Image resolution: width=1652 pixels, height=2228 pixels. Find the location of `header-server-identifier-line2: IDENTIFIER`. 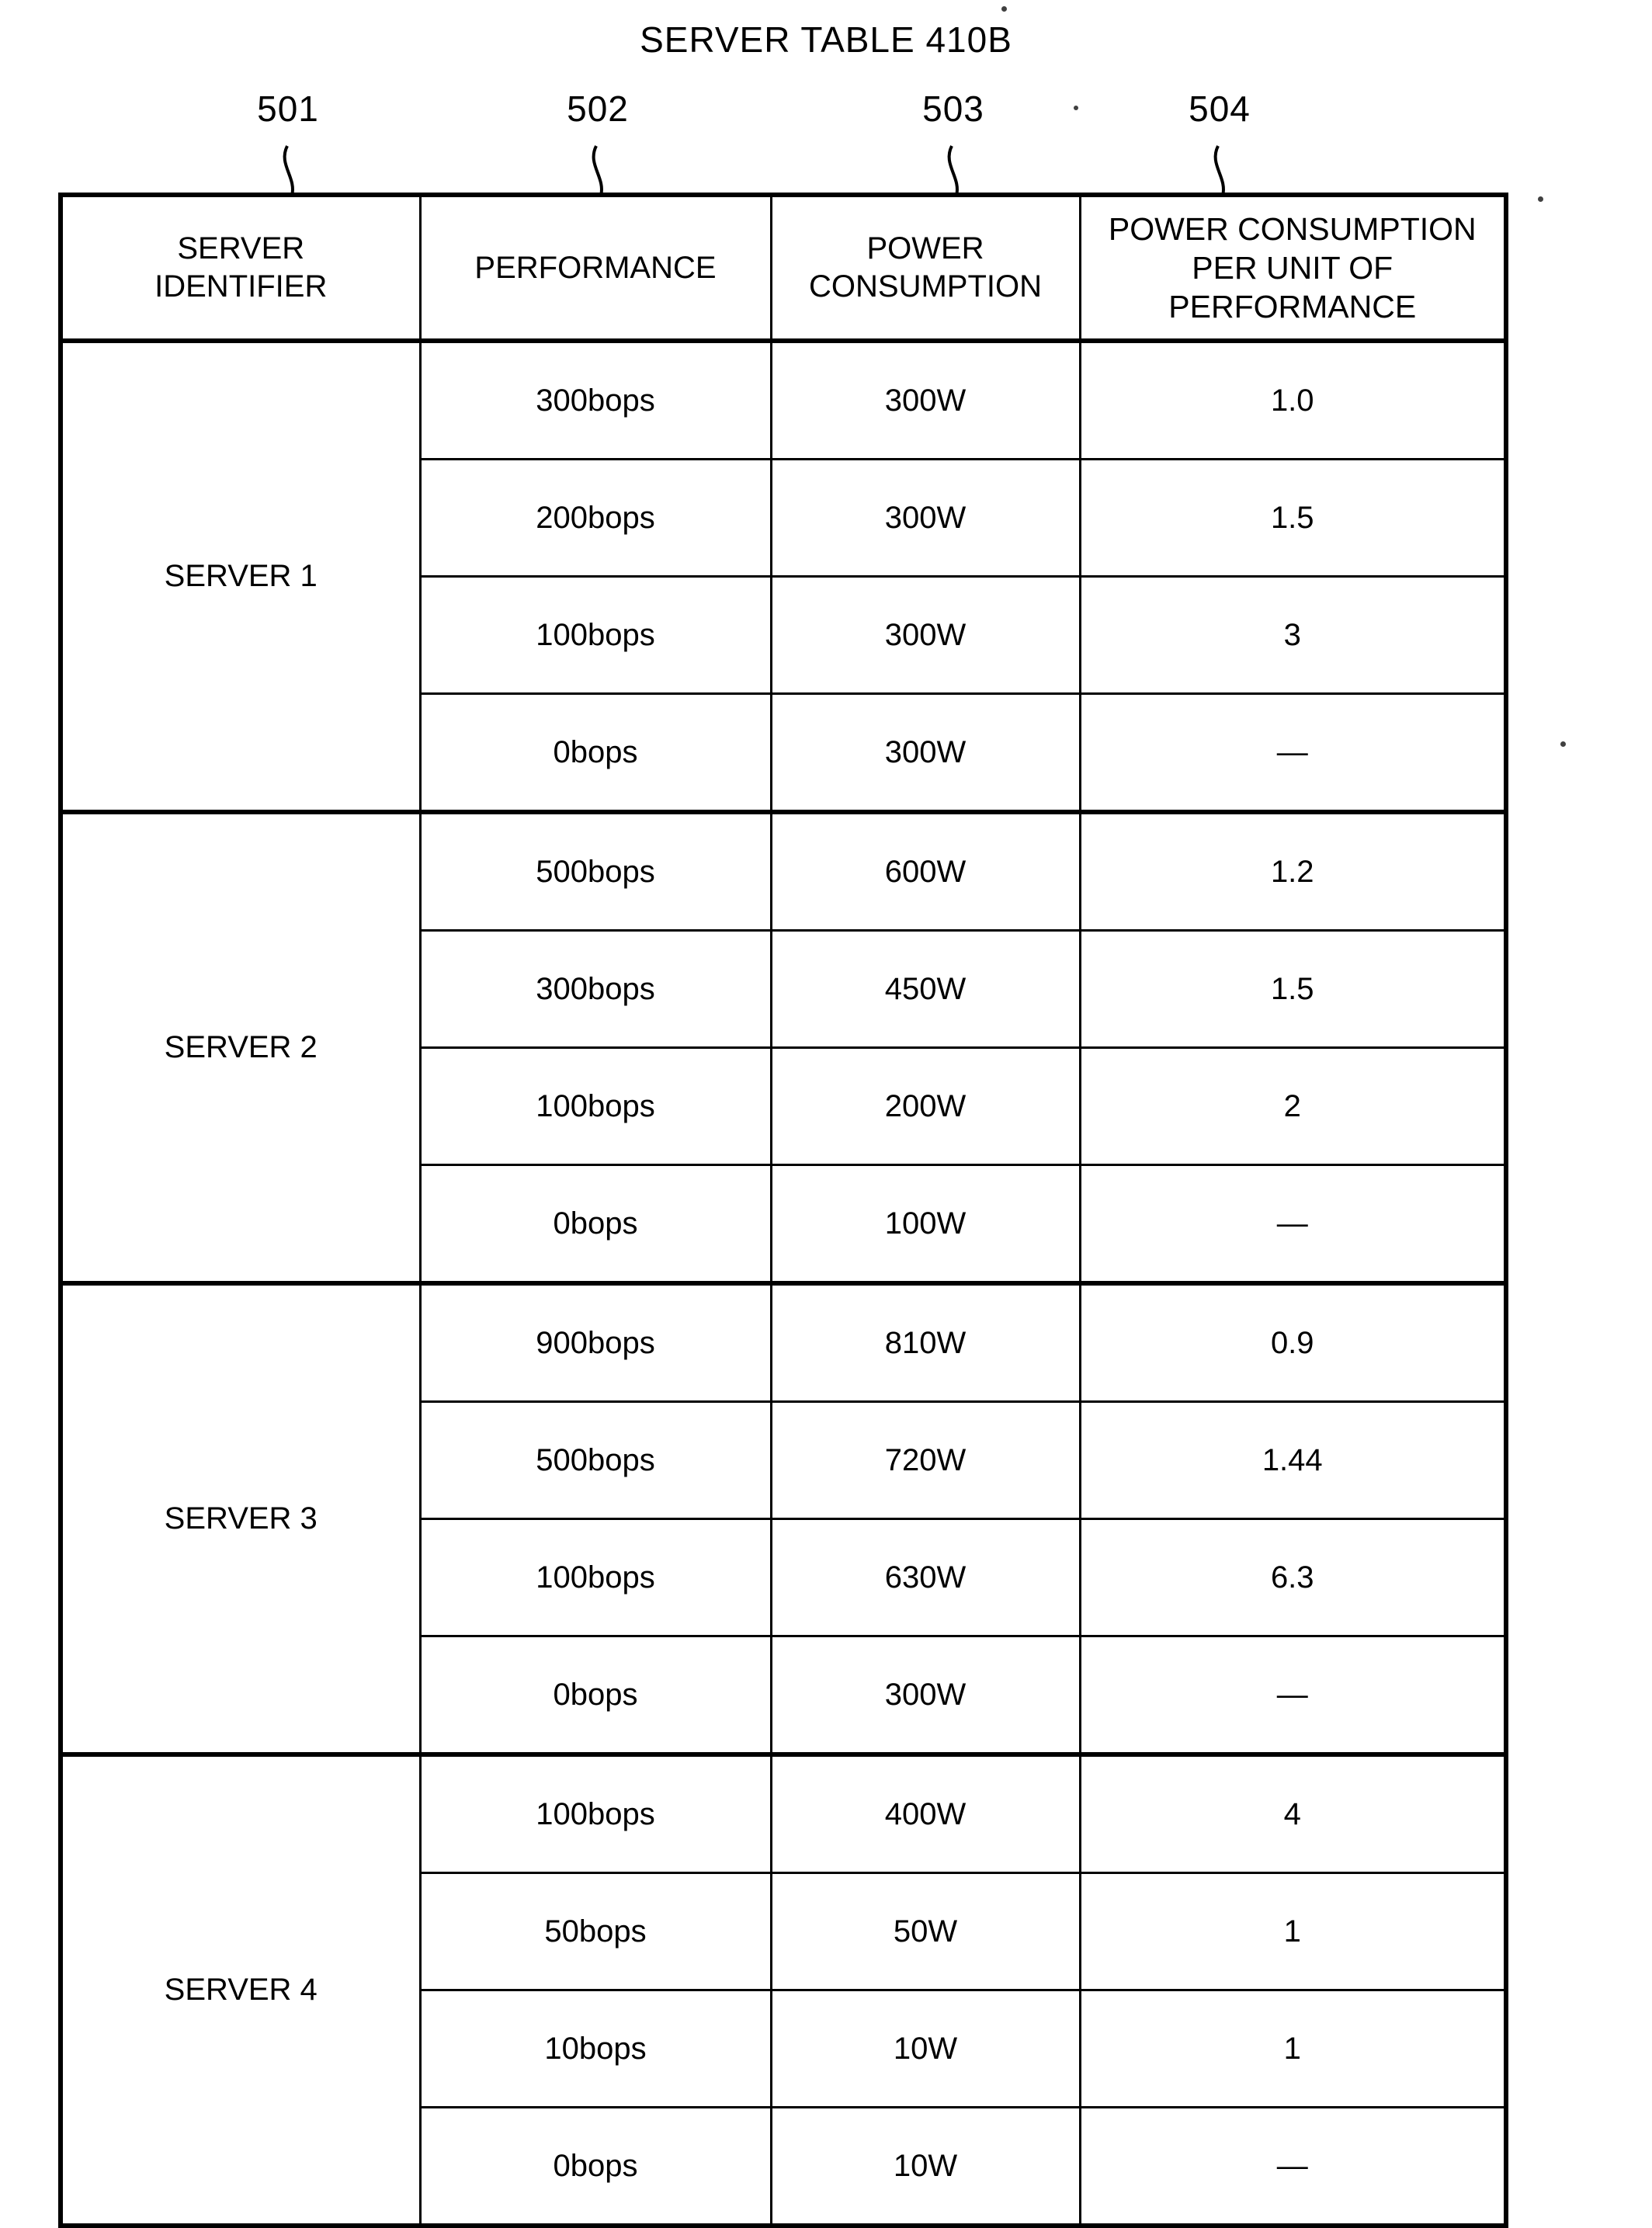

header-server-identifier-line2: IDENTIFIER is located at coordinates (241, 286).